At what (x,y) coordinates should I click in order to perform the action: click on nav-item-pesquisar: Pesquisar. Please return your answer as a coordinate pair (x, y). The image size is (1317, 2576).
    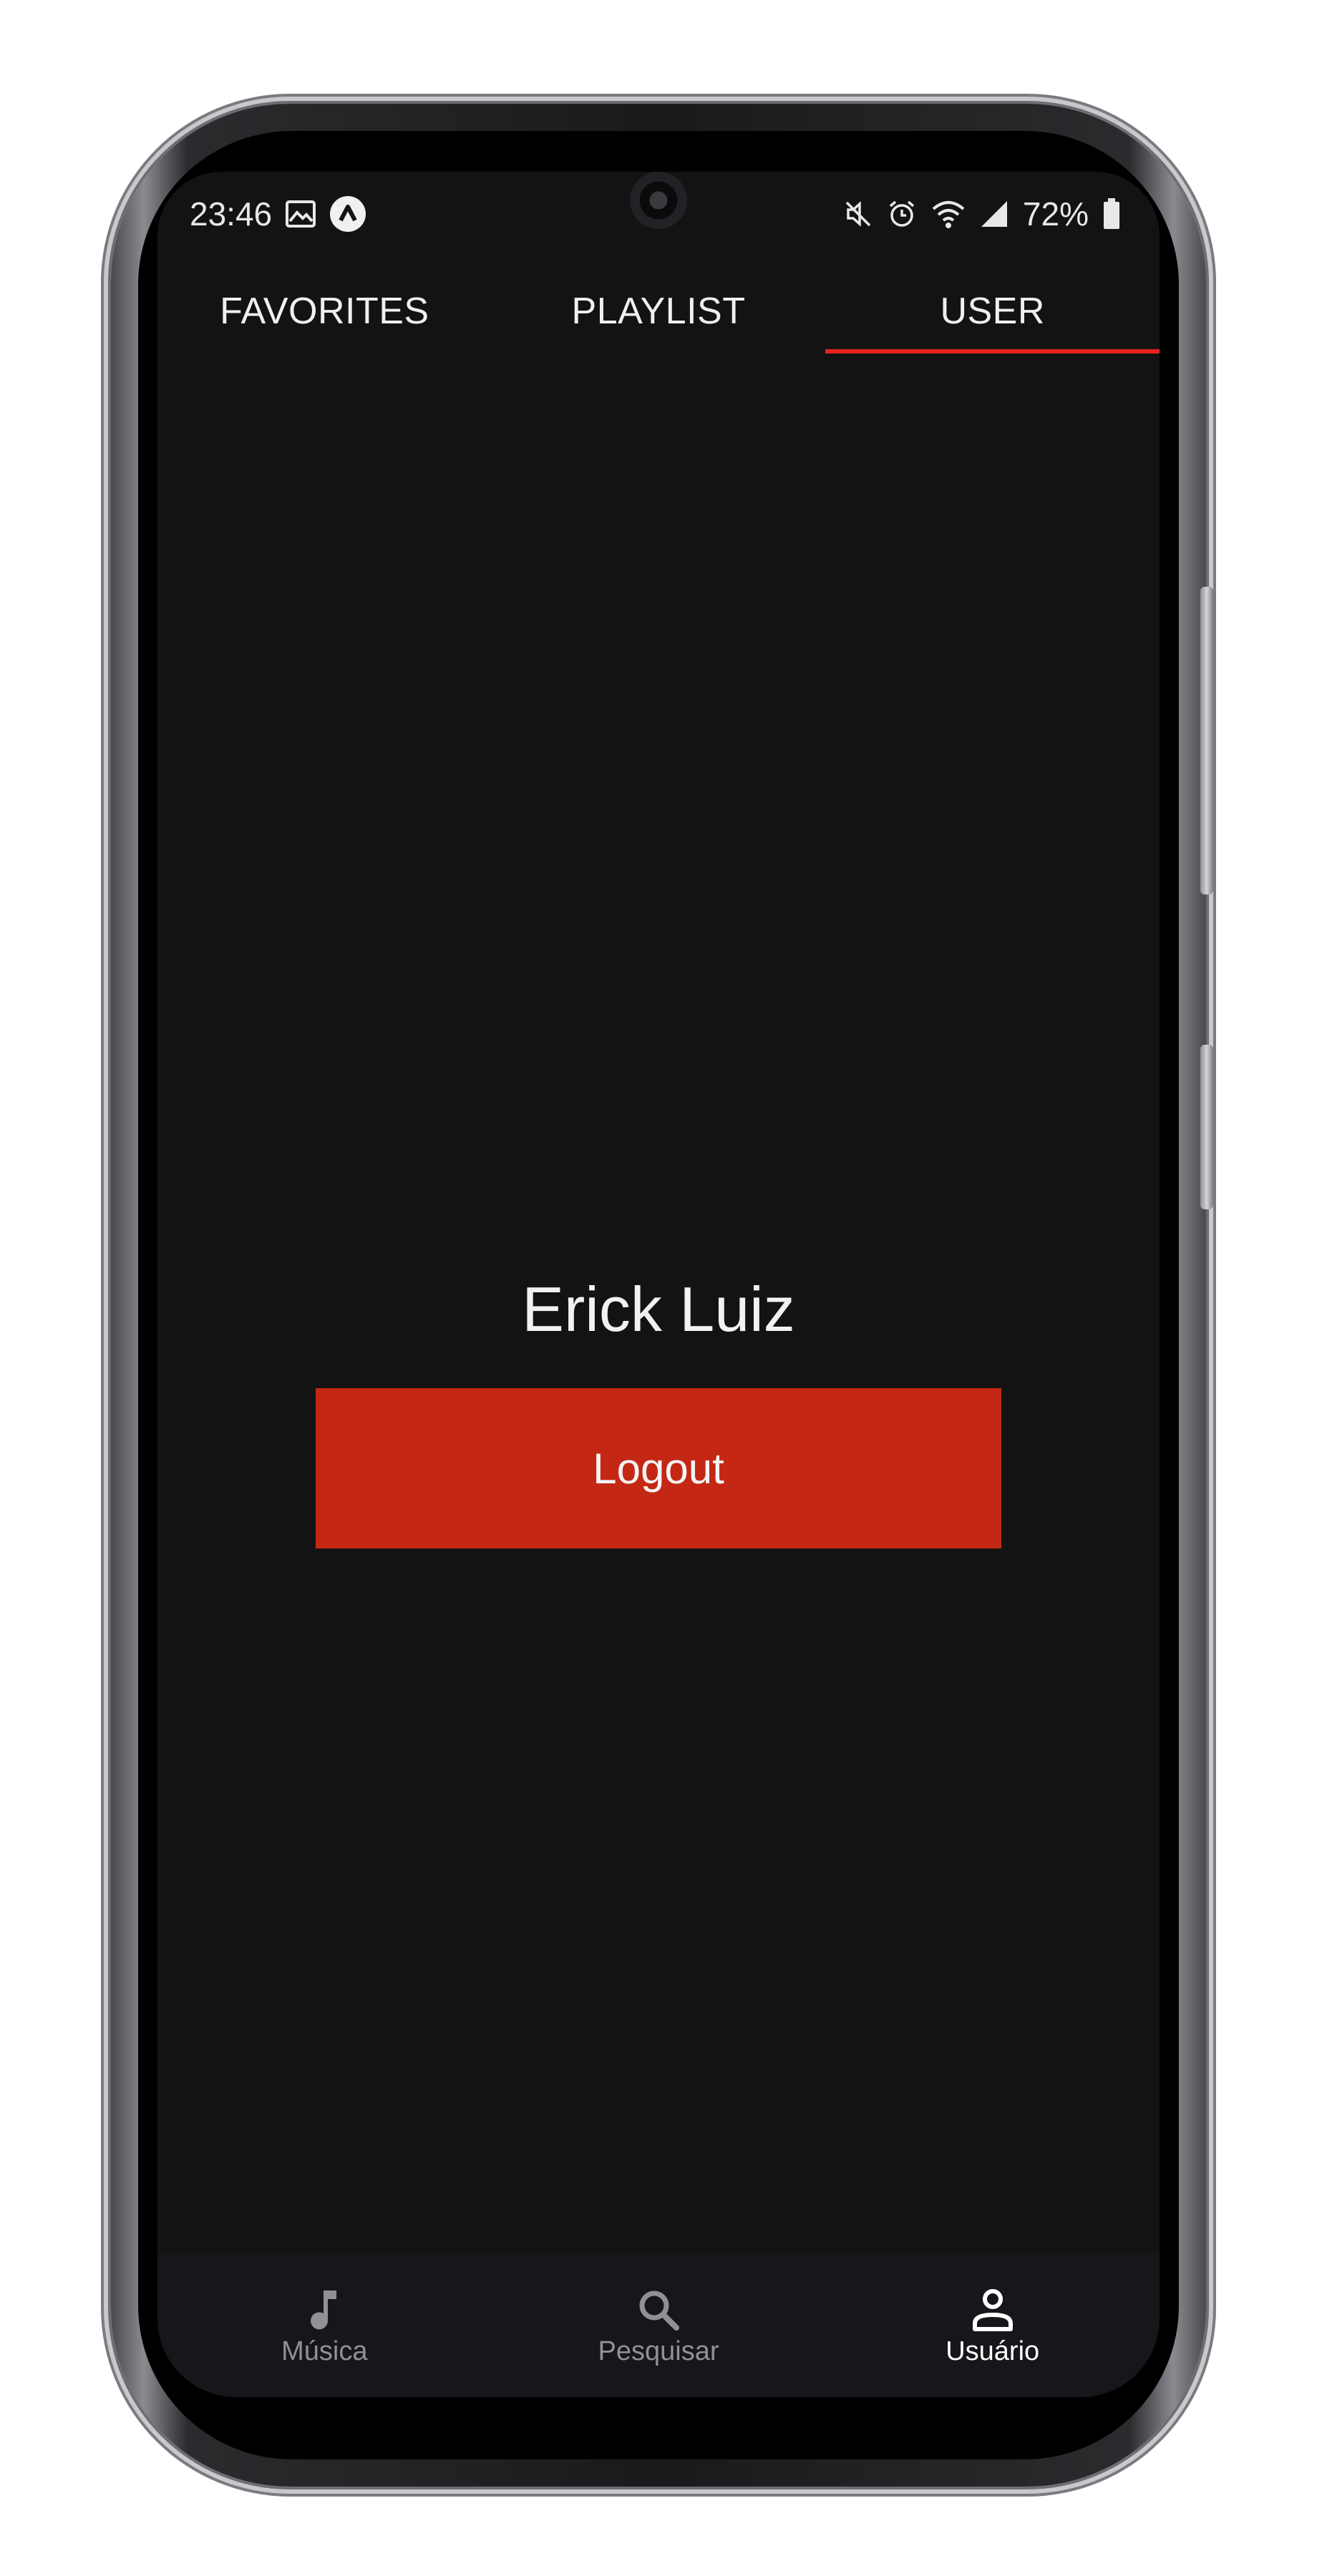
    Looking at the image, I should click on (659, 2325).